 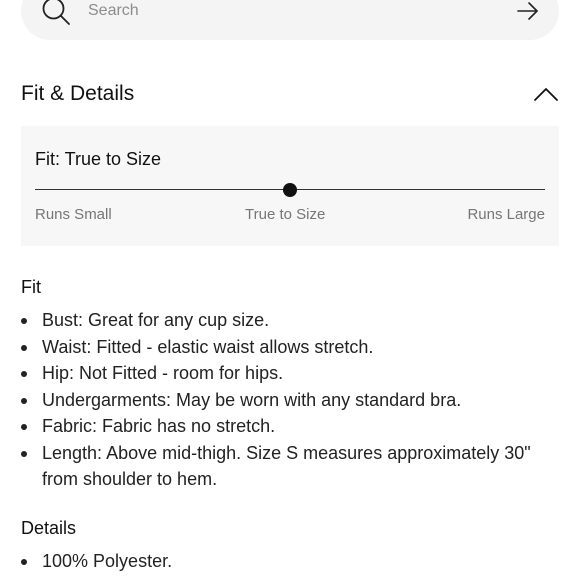 What do you see at coordinates (159, 426) in the screenshot?
I see `list-item-text: Fabric: Fabric has no stretch.` at bounding box center [159, 426].